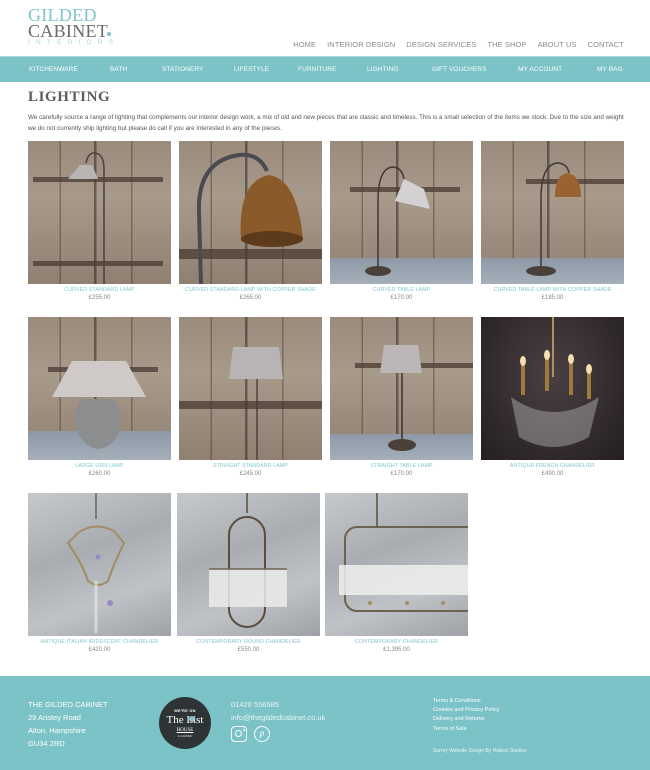  I want to click on cat-nav-stationery: STATIONERY, so click(182, 69).